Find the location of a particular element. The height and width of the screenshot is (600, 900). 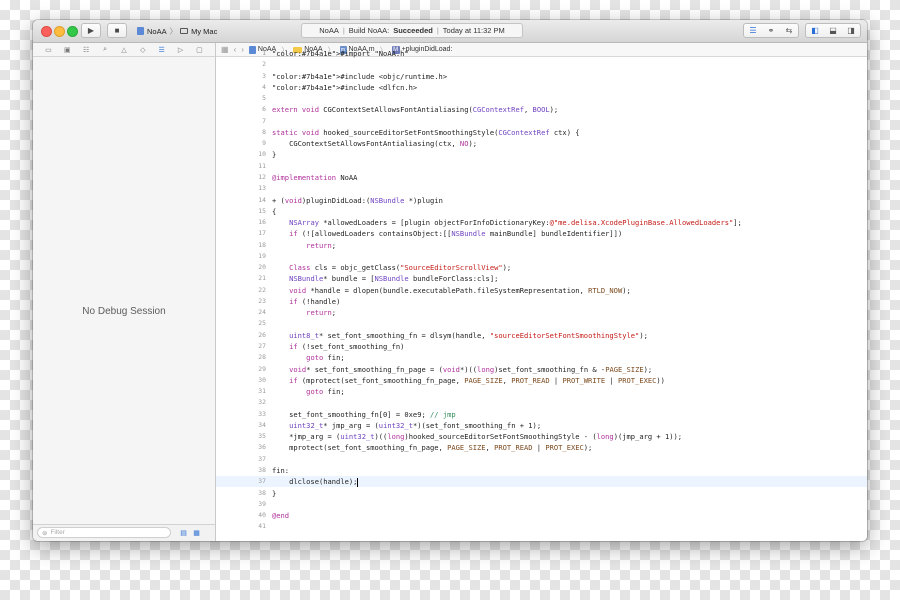

play-icon: ▶ is located at coordinates (91, 30).